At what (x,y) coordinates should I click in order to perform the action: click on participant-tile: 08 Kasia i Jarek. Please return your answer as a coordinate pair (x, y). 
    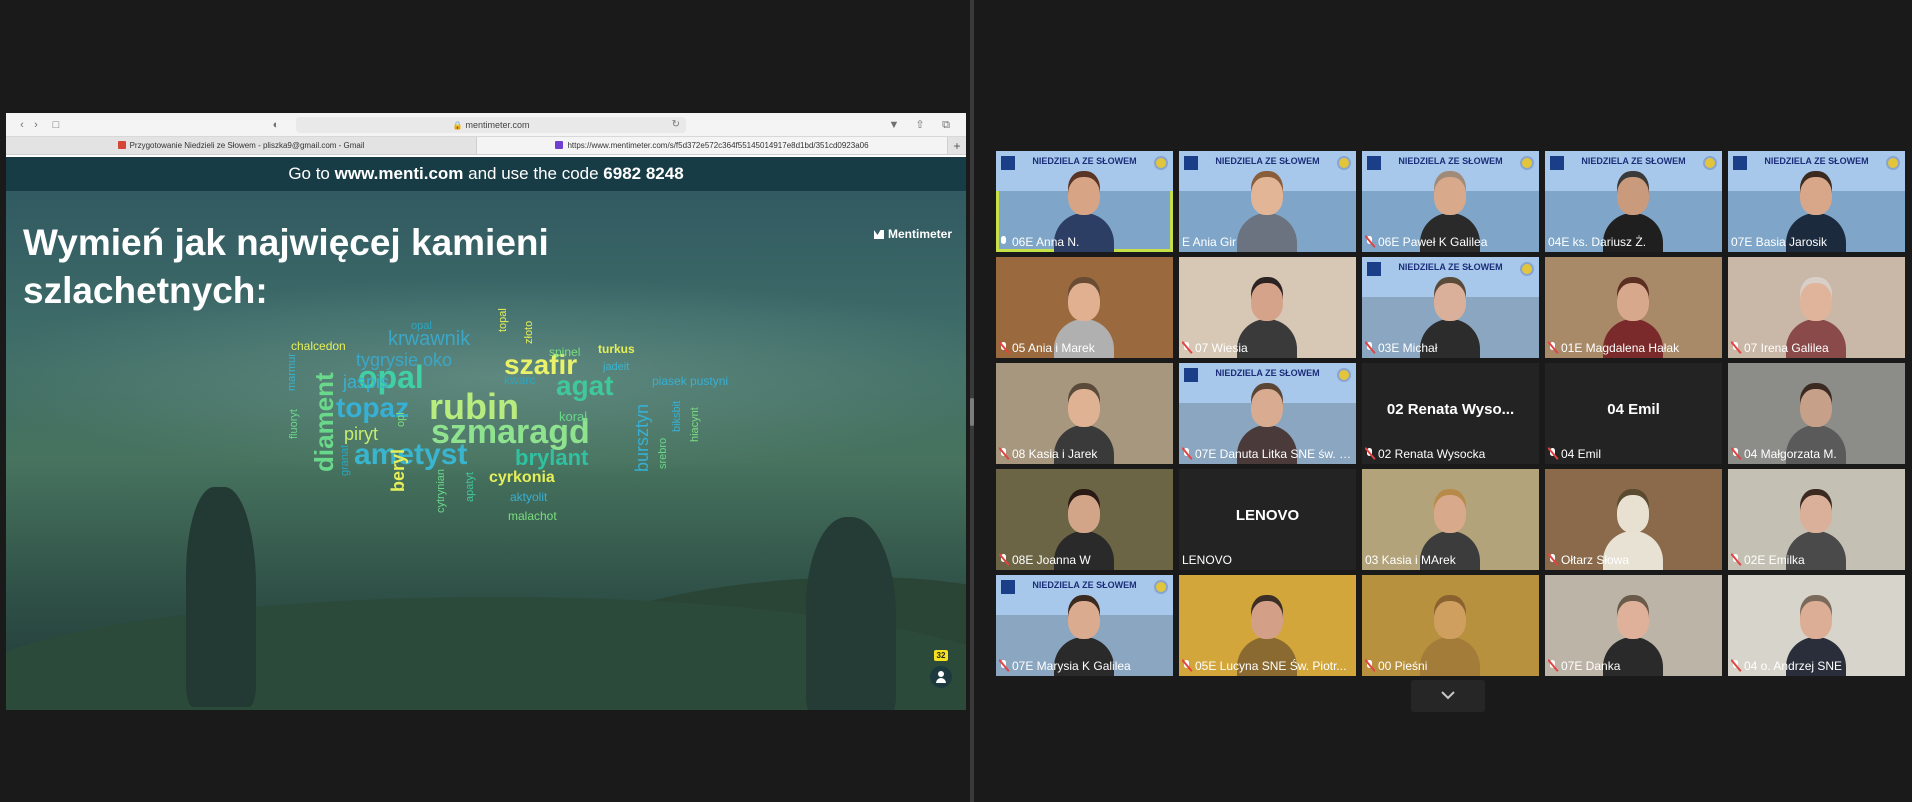
    Looking at the image, I should click on (1084, 413).